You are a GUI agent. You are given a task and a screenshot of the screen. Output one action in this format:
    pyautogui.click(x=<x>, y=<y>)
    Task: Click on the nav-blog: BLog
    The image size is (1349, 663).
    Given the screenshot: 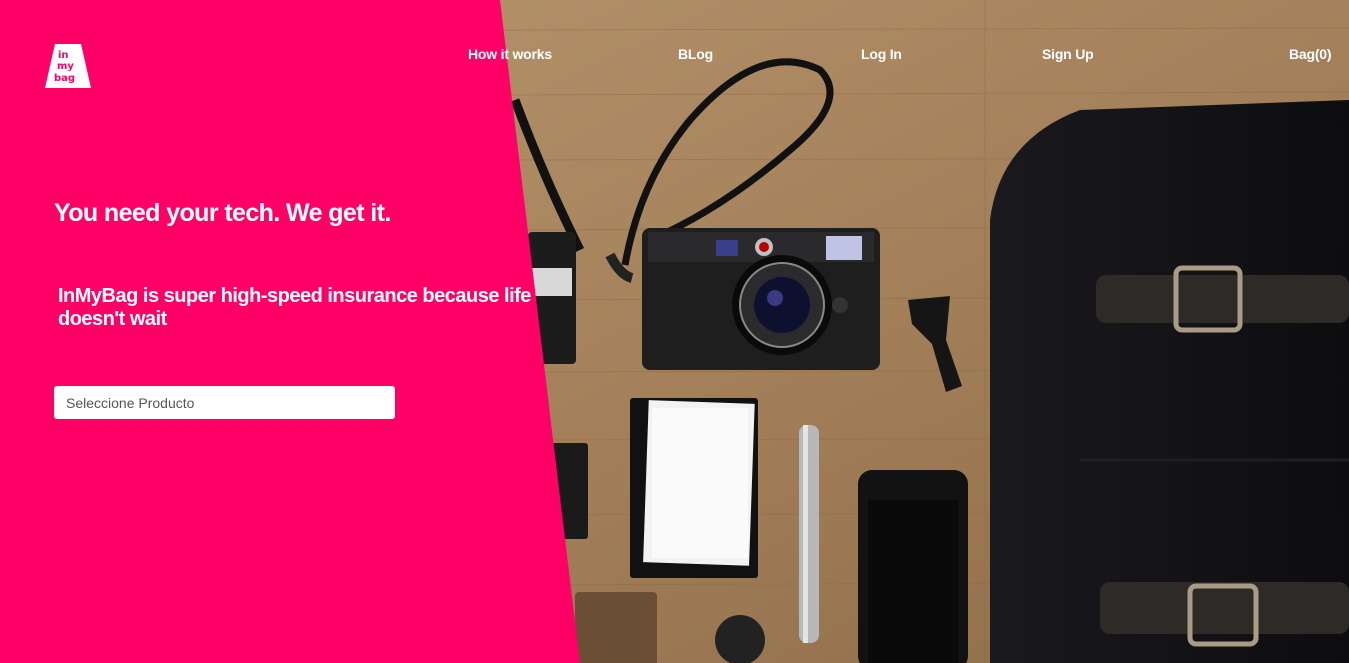 What is the action you would take?
    pyautogui.click(x=695, y=54)
    